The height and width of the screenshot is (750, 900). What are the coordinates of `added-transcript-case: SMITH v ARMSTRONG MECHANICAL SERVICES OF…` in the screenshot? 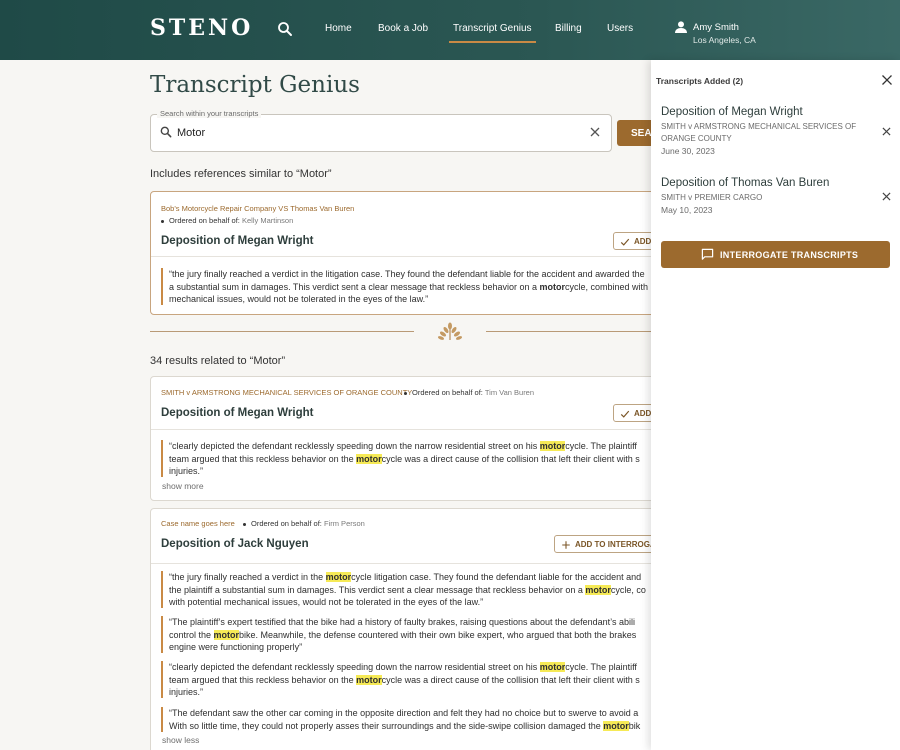 It's located at (759, 132).